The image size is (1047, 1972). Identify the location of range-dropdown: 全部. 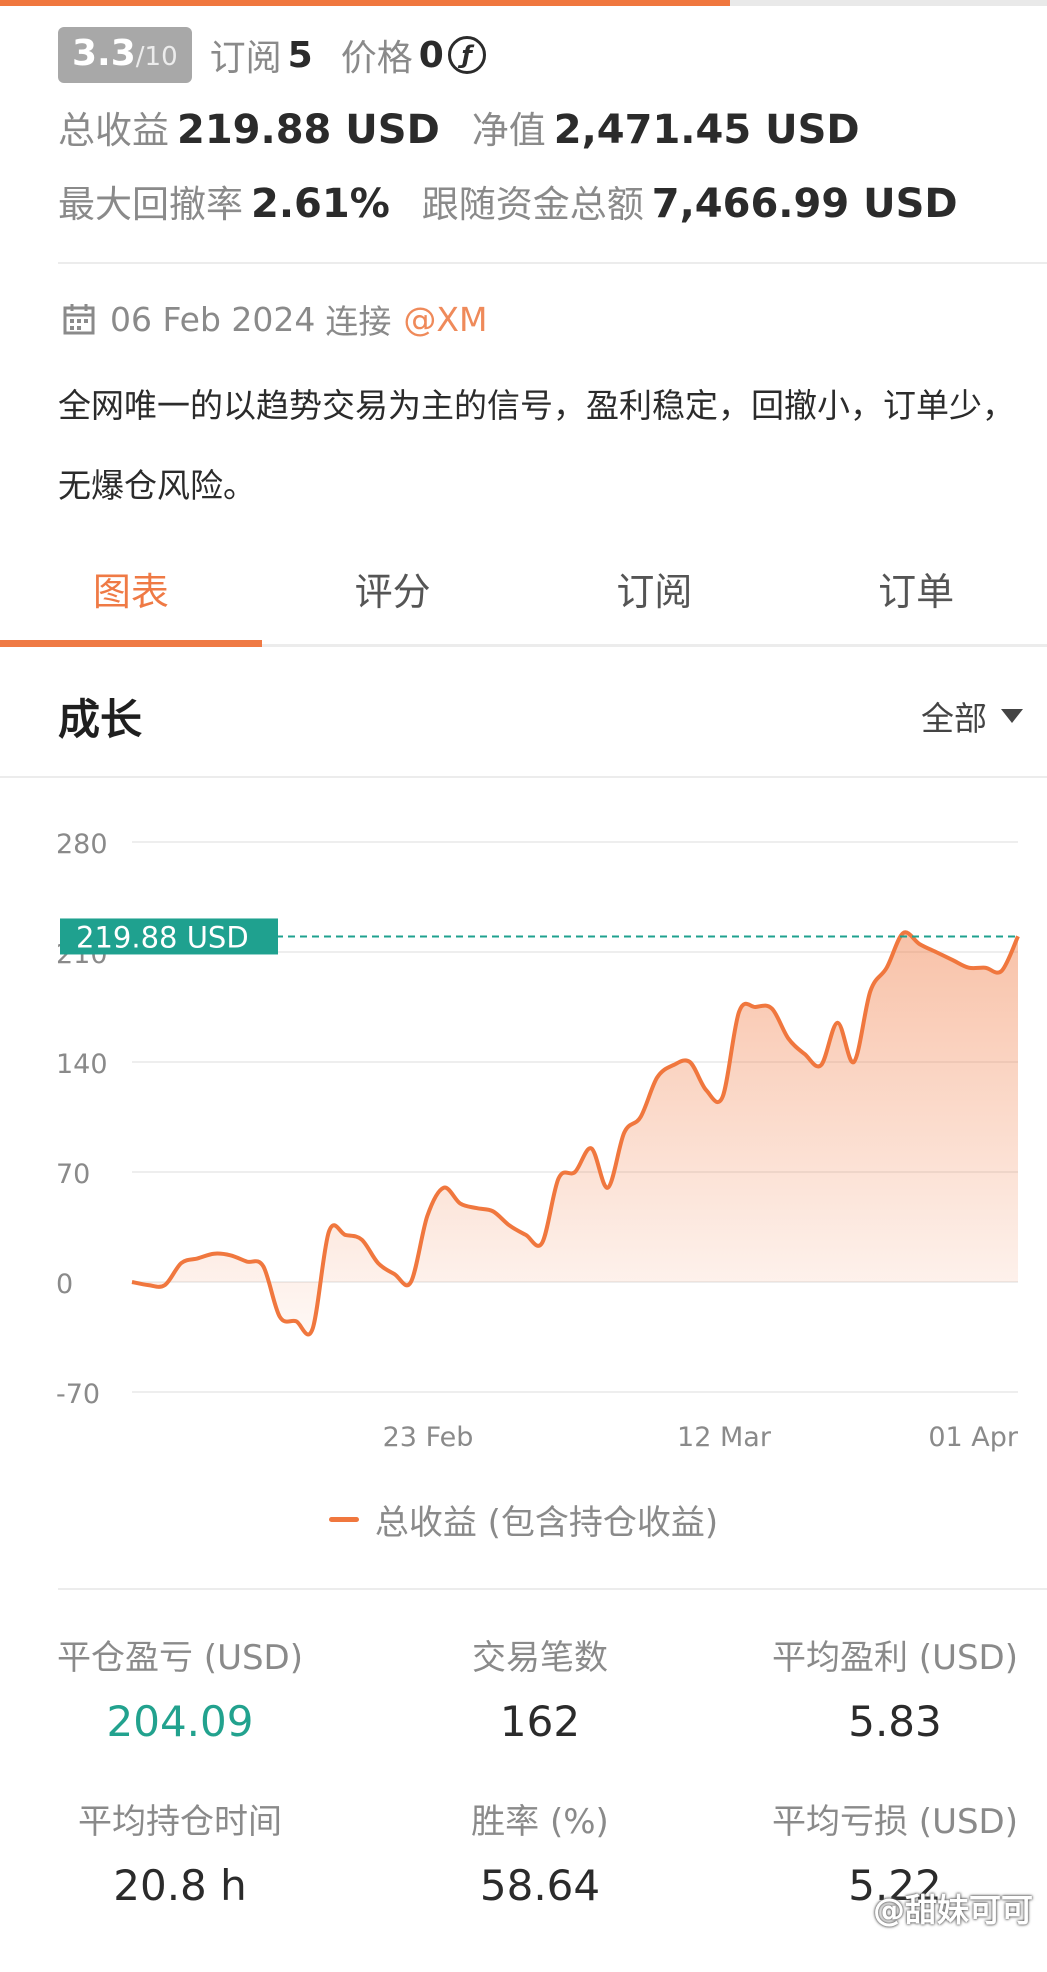
(972, 716).